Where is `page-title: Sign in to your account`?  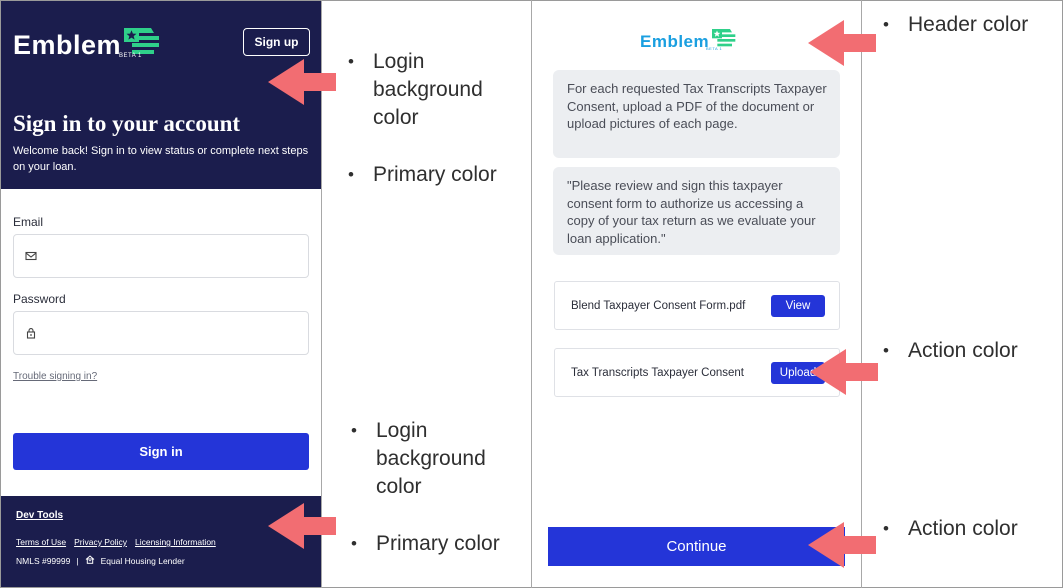
page-title: Sign in to your account is located at coordinates (127, 123).